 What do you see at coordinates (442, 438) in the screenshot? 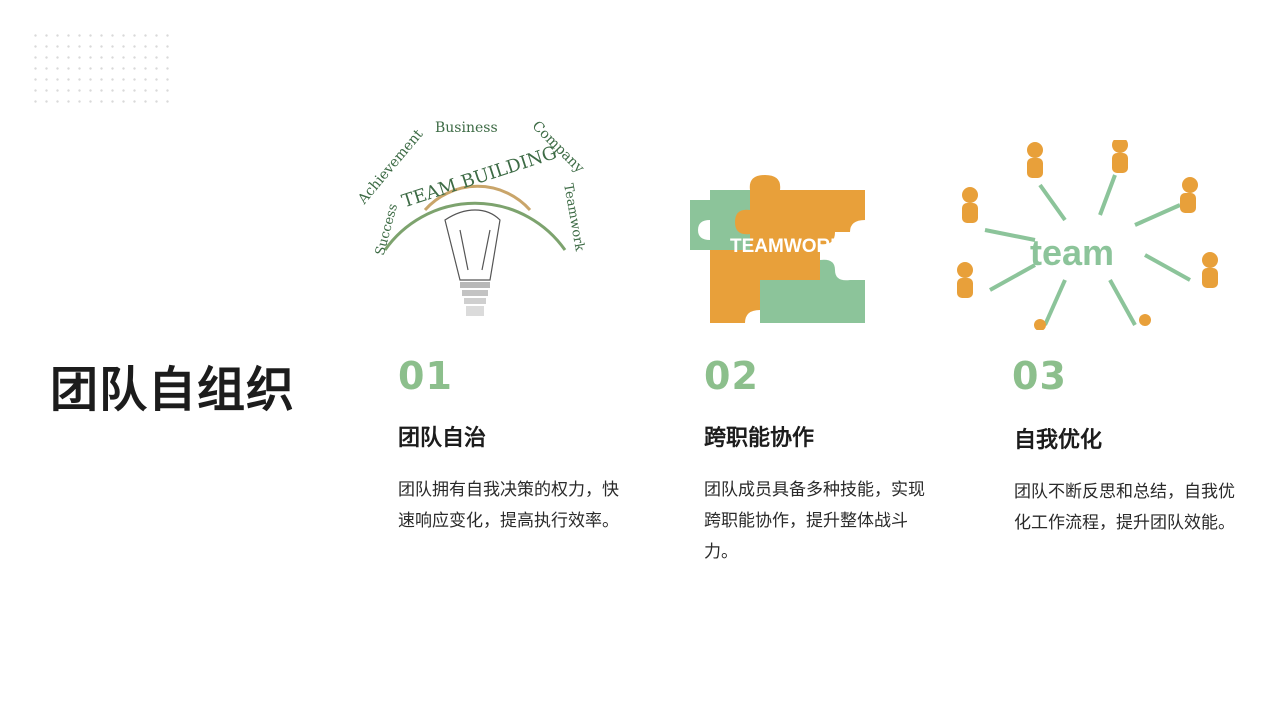
I see `item-heading: 团队自治` at bounding box center [442, 438].